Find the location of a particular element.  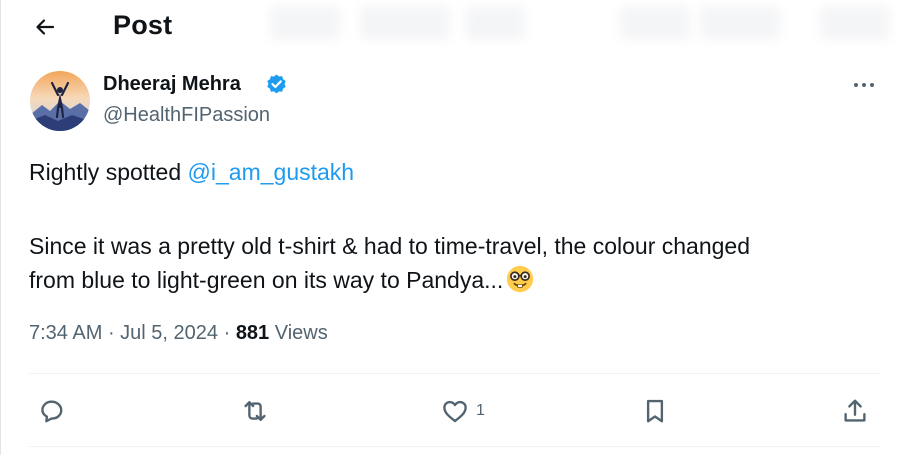

arrow-left-icon is located at coordinates (45, 27).